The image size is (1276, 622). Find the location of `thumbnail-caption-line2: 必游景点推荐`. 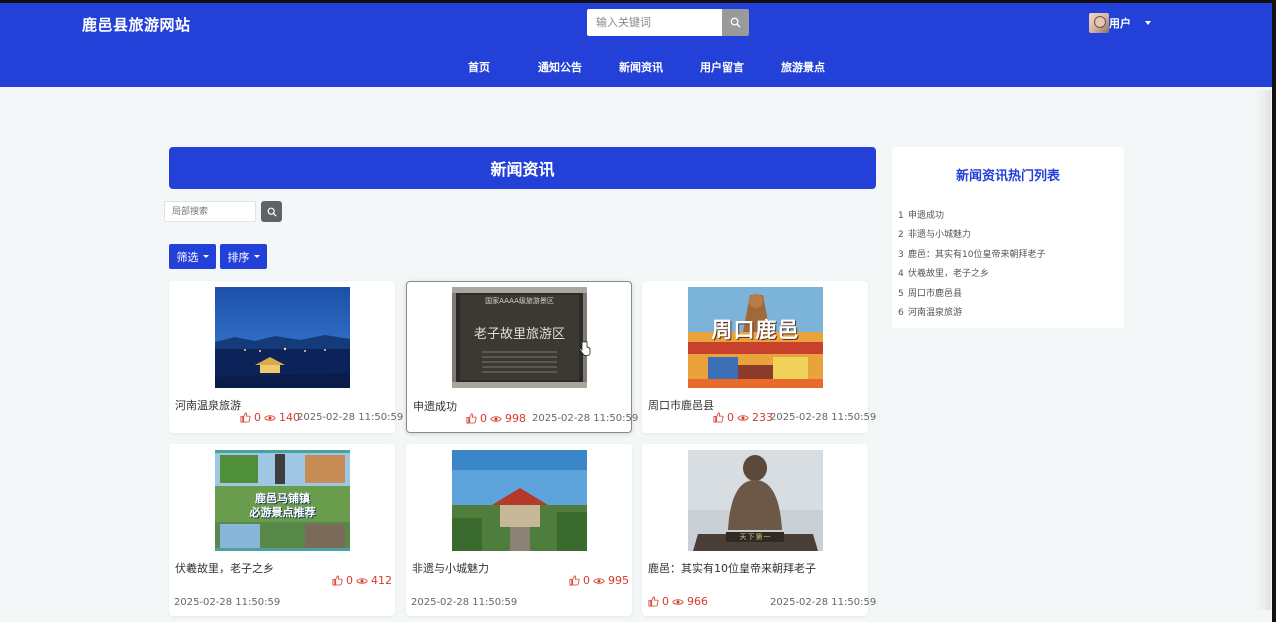

thumbnail-caption-line2: 必游景点推荐 is located at coordinates (282, 512).